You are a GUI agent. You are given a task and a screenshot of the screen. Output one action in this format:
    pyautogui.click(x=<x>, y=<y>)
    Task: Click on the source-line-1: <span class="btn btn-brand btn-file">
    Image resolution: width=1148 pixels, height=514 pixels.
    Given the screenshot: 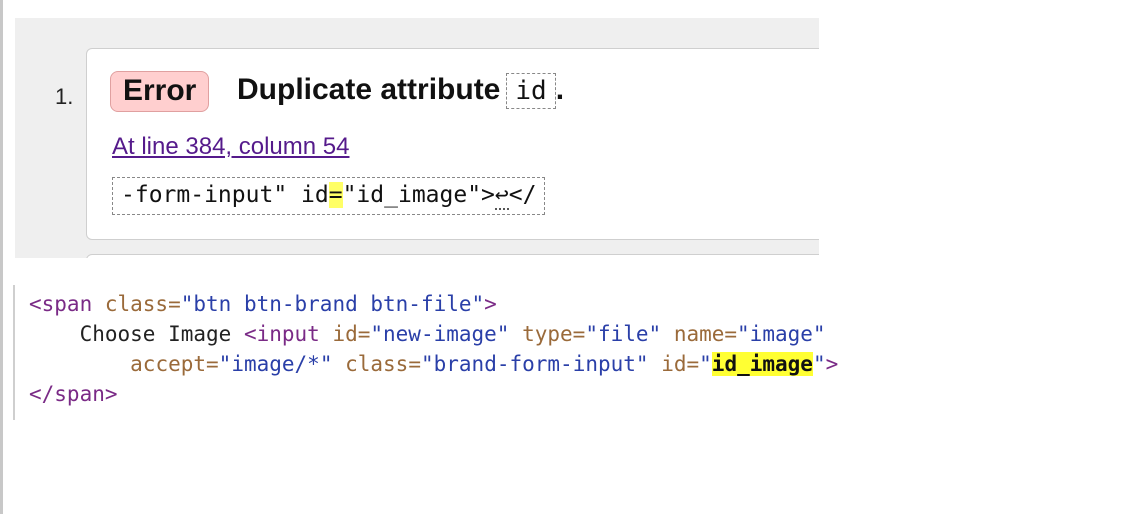 What is the action you would take?
    pyautogui.click(x=263, y=304)
    